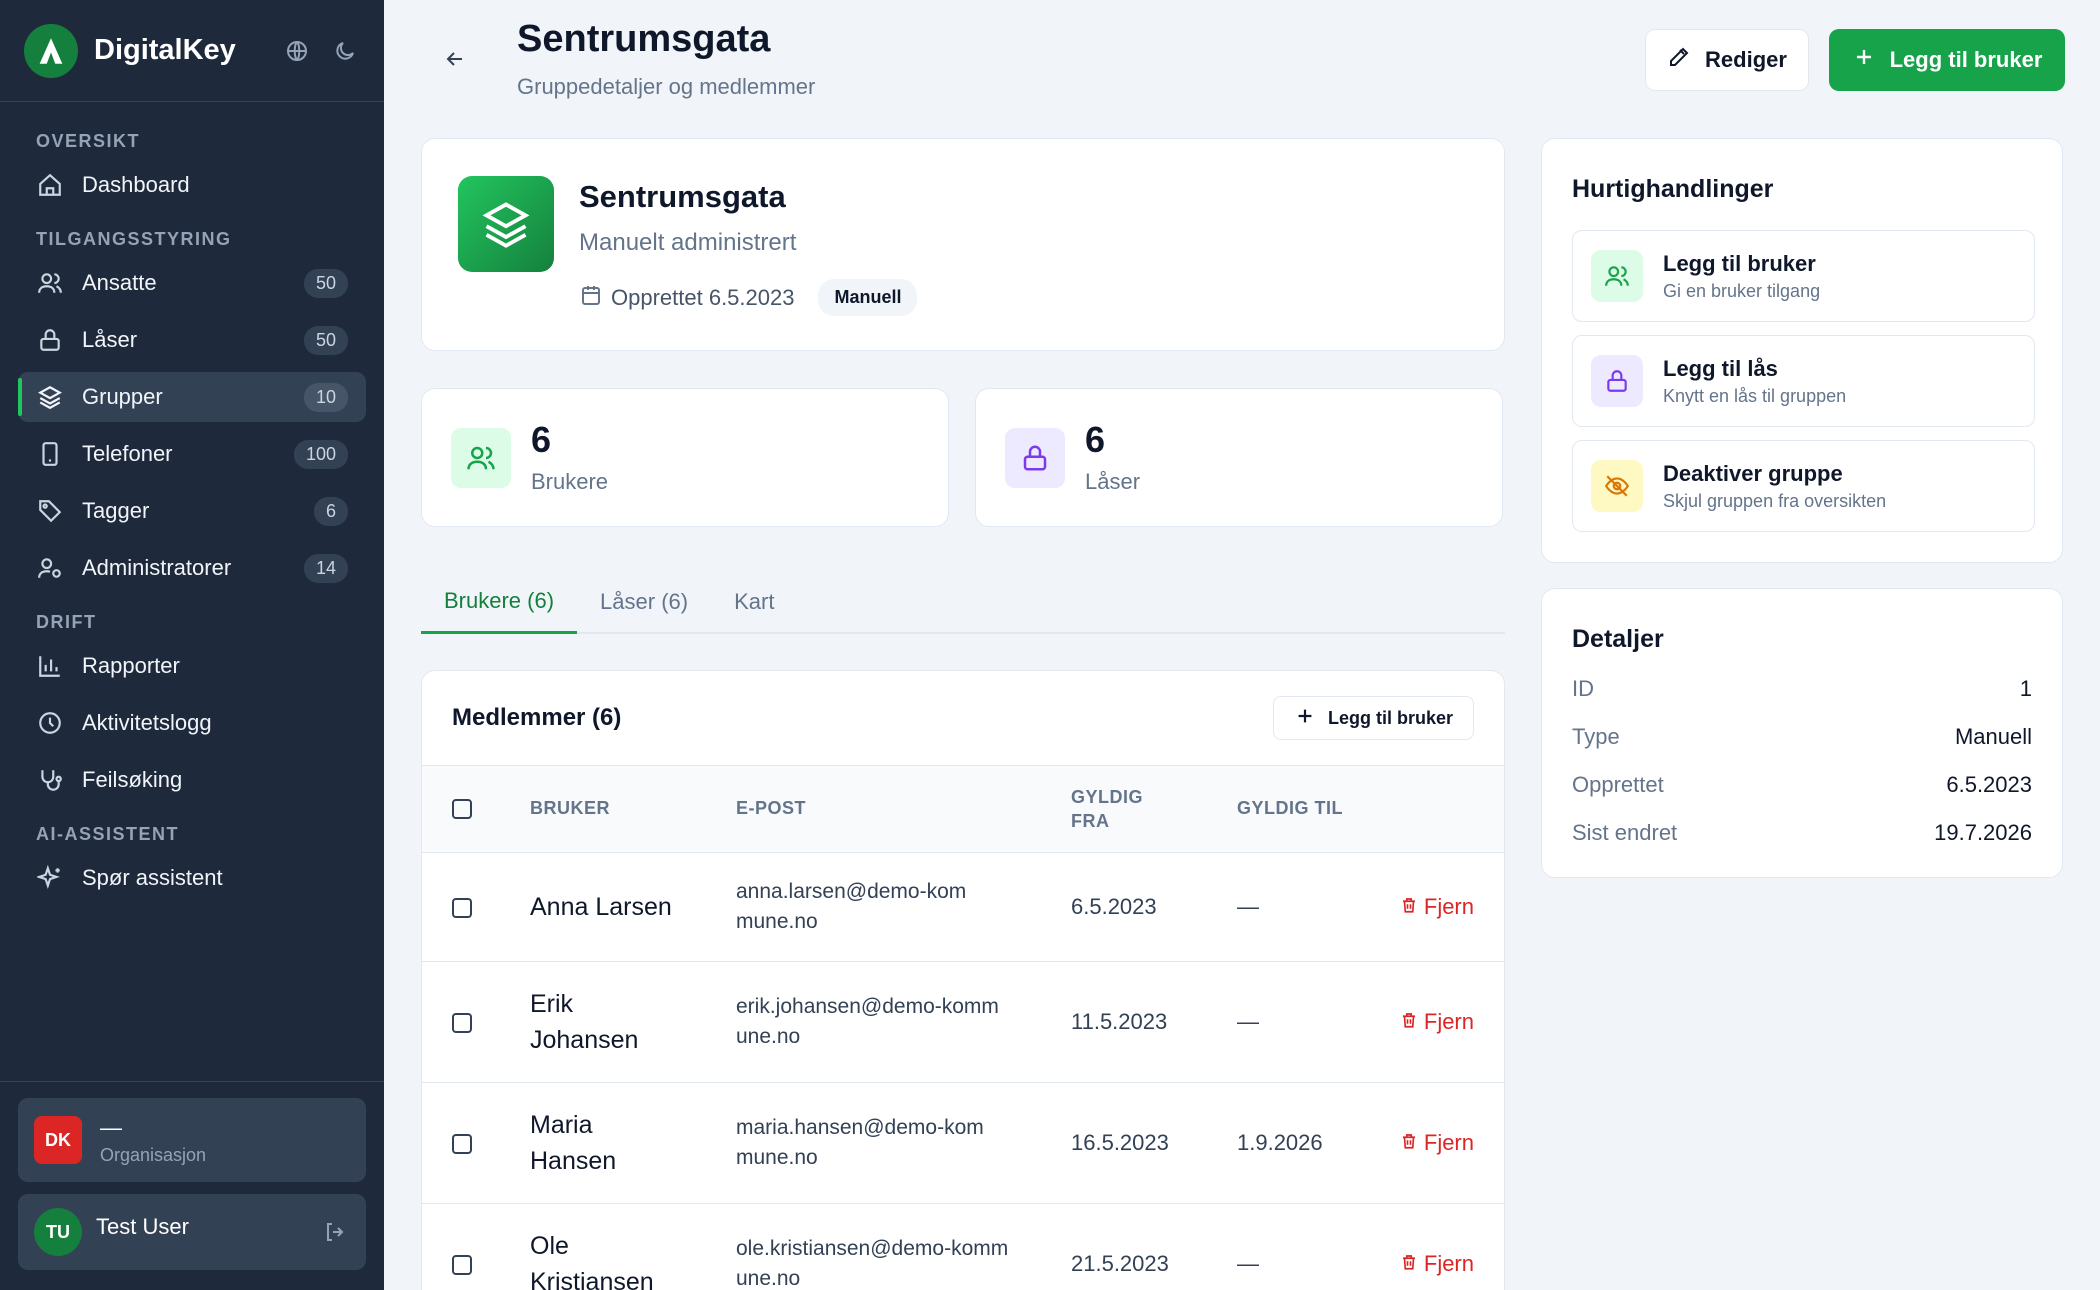 The height and width of the screenshot is (1290, 2100). Describe the element at coordinates (1617, 381) in the screenshot. I see `lock-icon` at that location.